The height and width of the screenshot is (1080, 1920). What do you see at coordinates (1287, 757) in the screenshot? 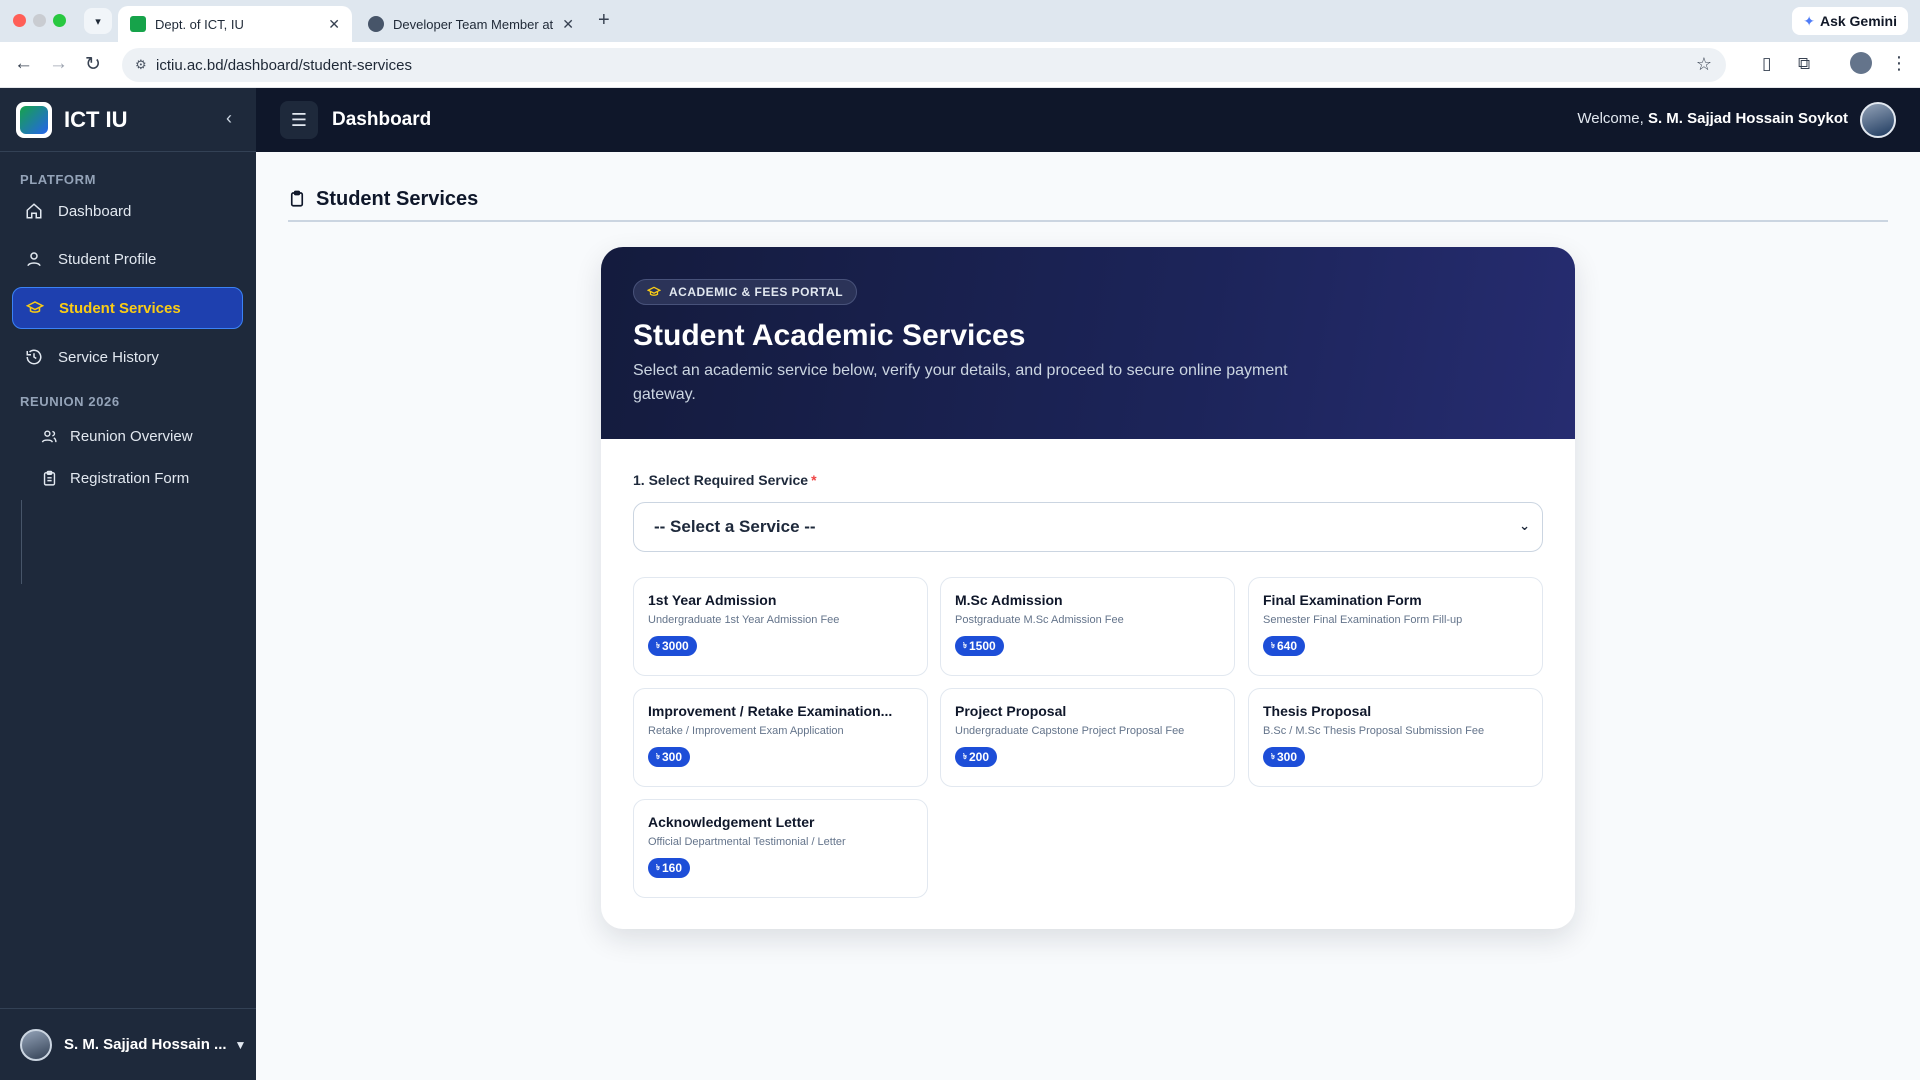
I see `price-value: 300` at bounding box center [1287, 757].